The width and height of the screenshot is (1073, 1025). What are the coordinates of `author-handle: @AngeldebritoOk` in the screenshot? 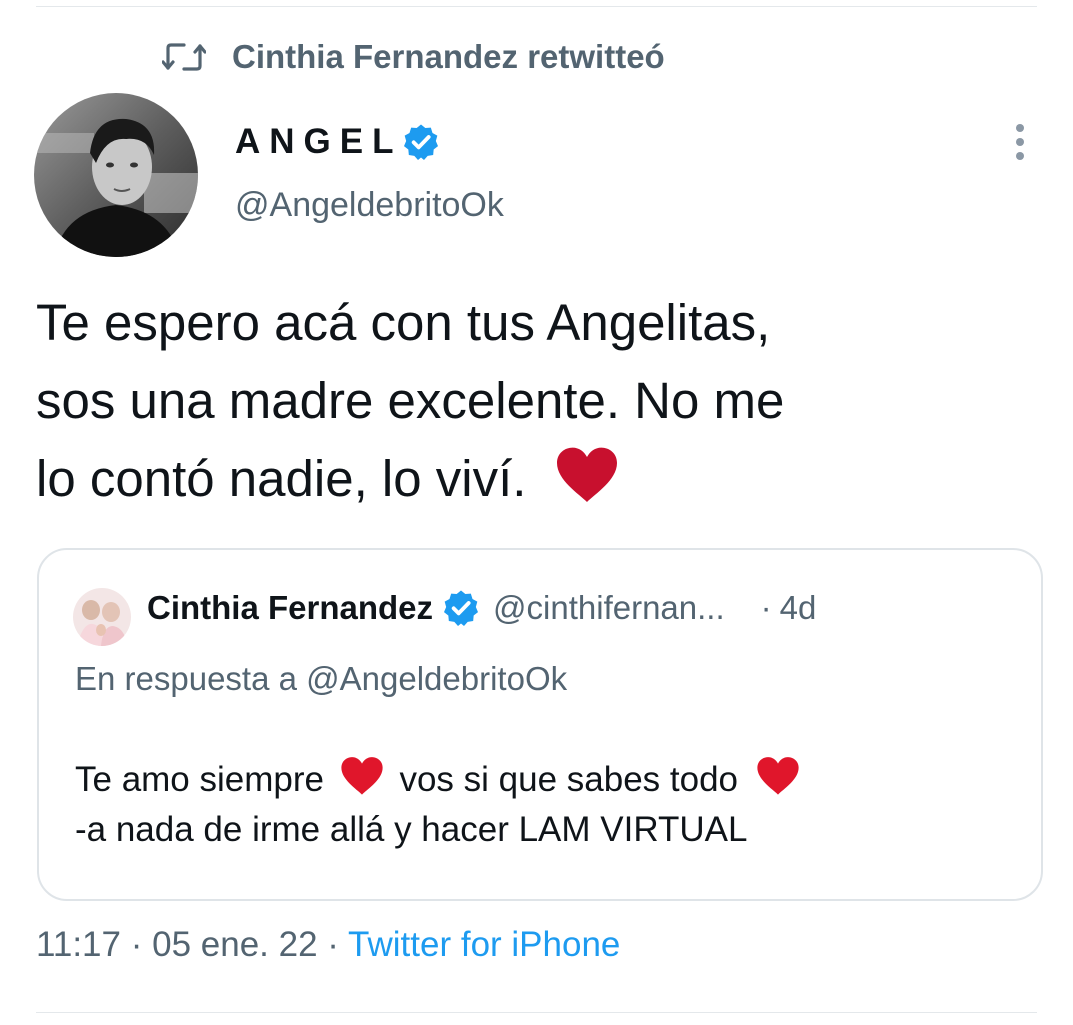 It's located at (369, 205).